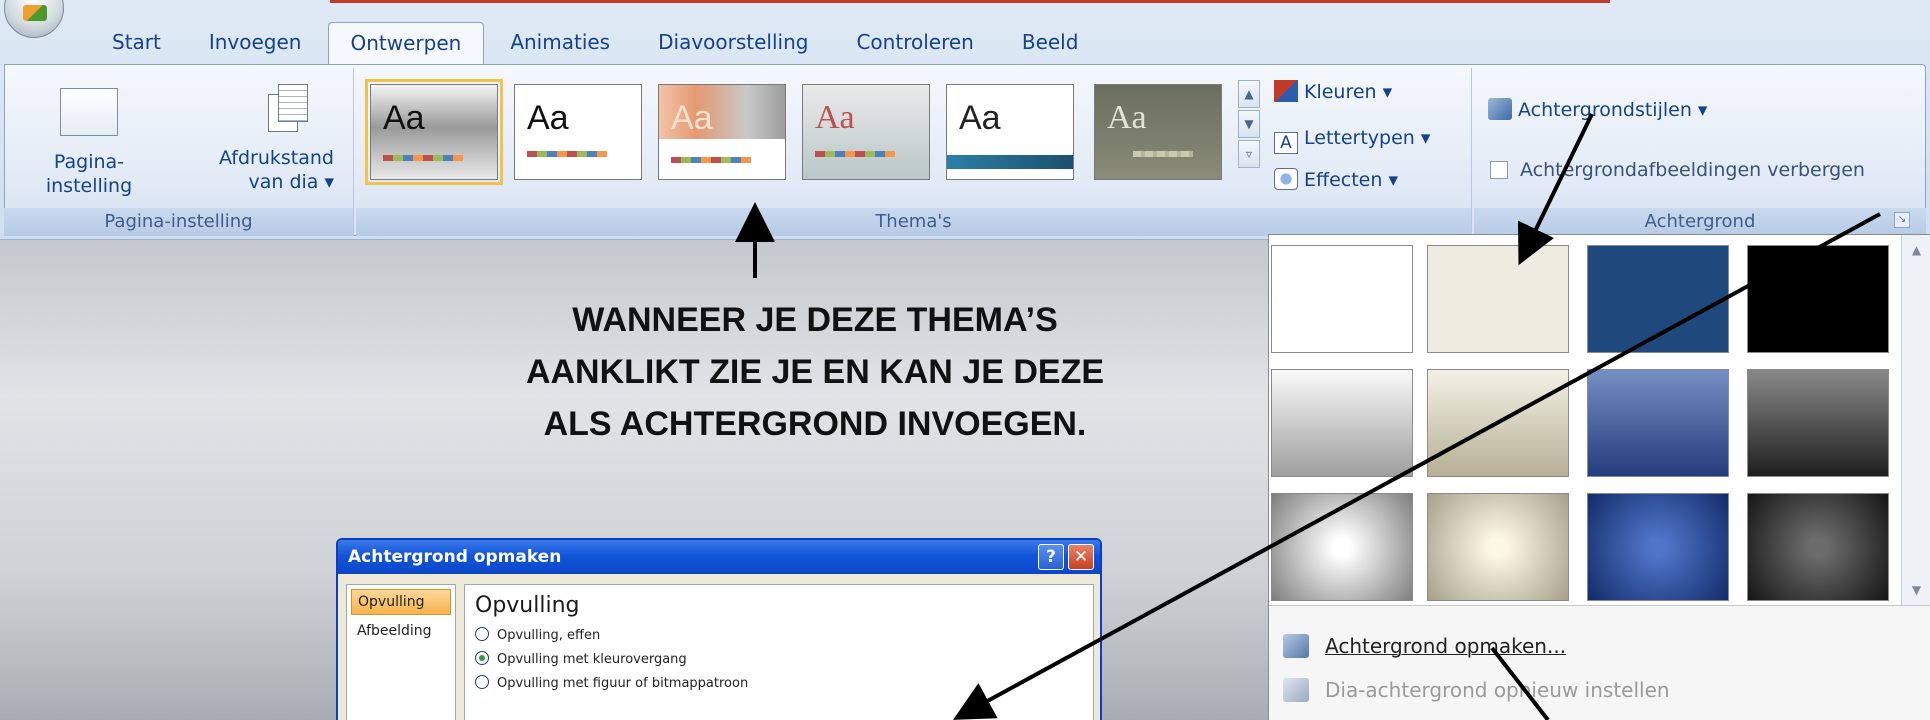 The height and width of the screenshot is (720, 1930). What do you see at coordinates (1902, 220) in the screenshot?
I see `background-dialog-launcher: ↘` at bounding box center [1902, 220].